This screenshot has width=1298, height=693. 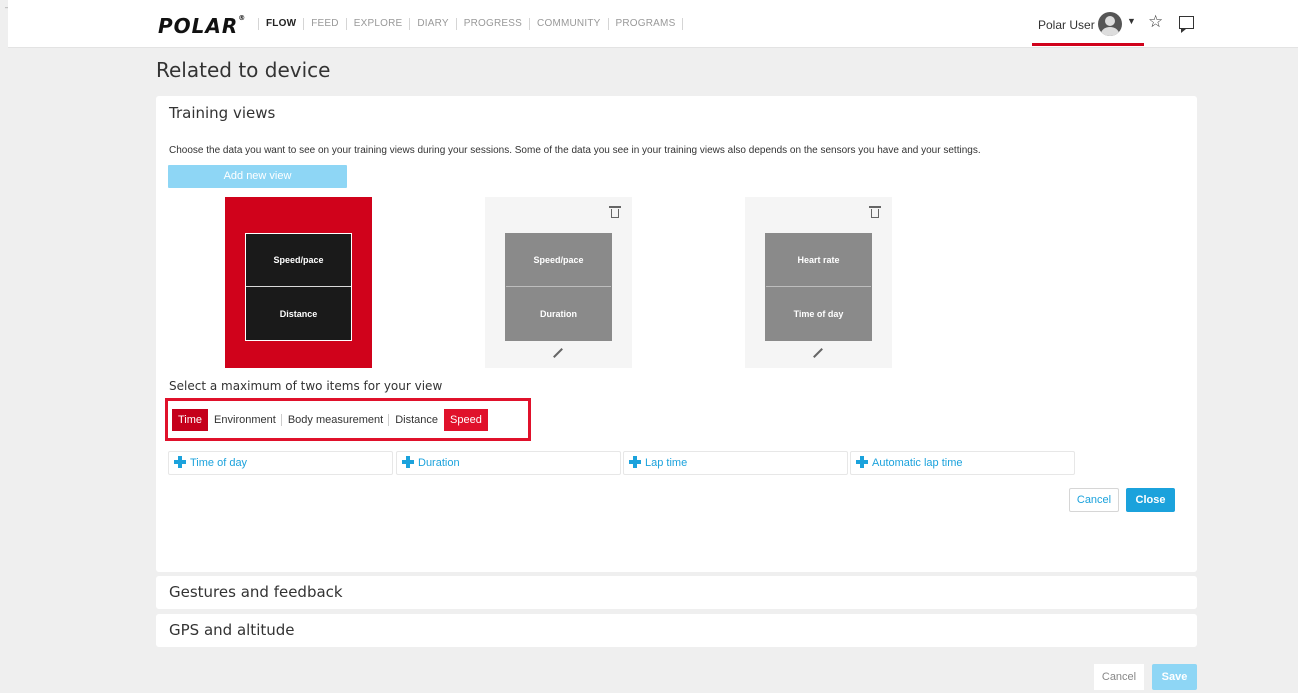 What do you see at coordinates (219, 463) in the screenshot?
I see `option-label: Time of day` at bounding box center [219, 463].